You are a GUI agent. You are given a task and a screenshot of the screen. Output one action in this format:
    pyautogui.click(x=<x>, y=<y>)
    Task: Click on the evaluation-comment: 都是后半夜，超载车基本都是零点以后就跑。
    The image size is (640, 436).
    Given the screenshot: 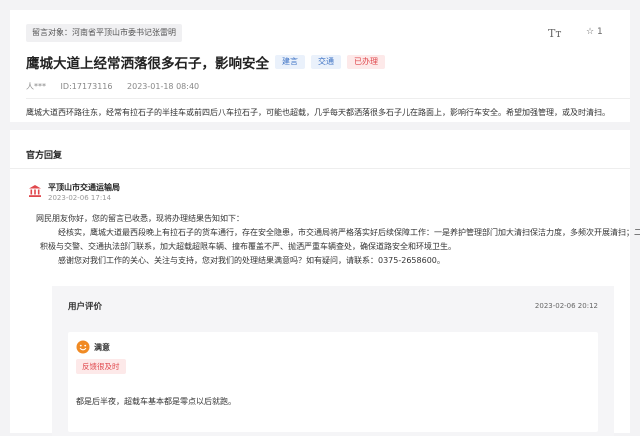 What is the action you would take?
    pyautogui.click(x=156, y=401)
    